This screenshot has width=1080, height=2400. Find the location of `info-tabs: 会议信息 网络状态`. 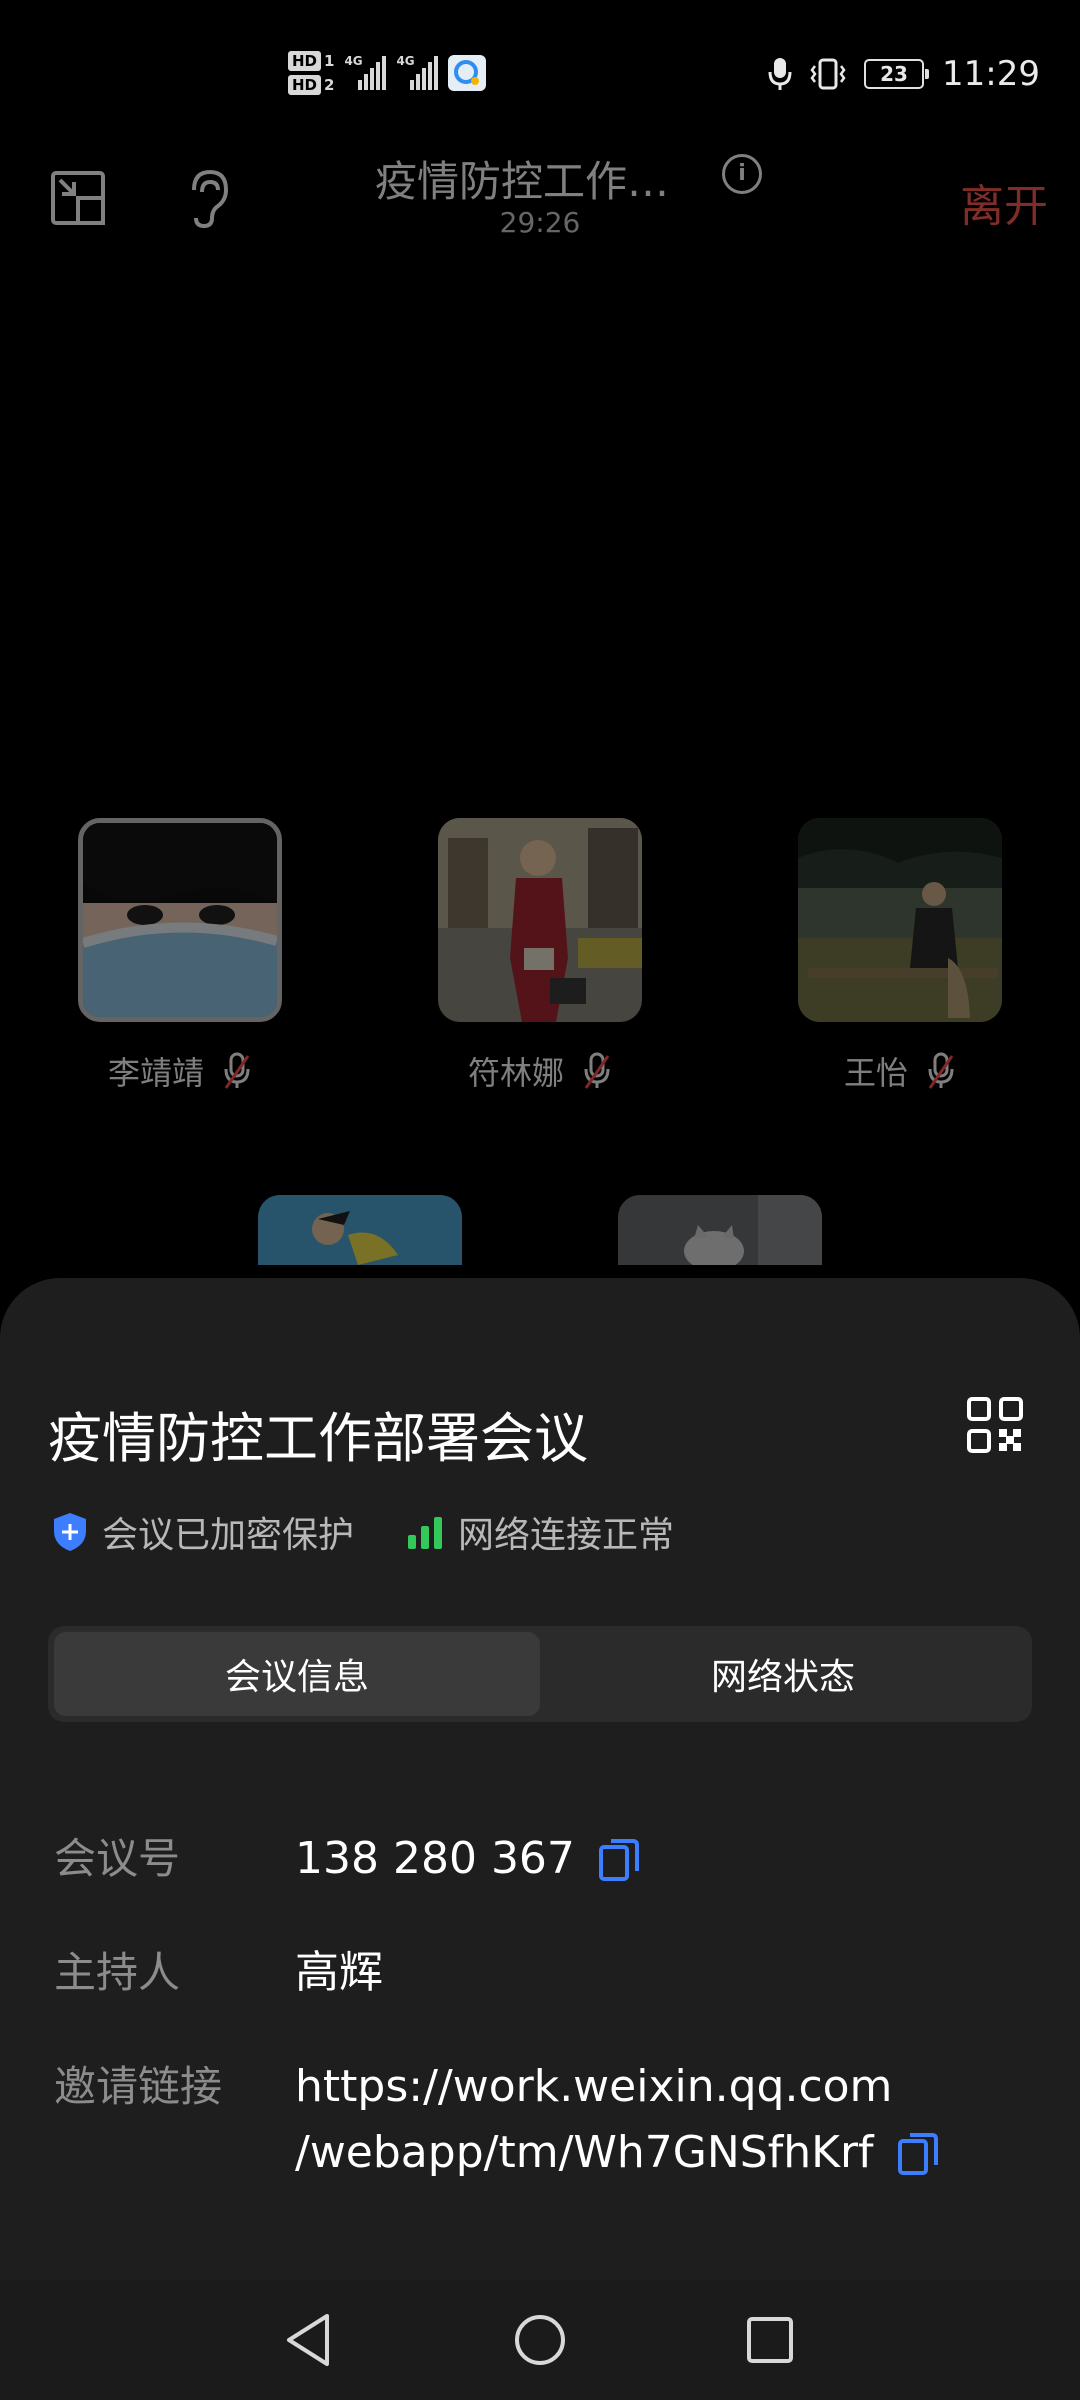

info-tabs: 会议信息 网络状态 is located at coordinates (540, 1674).